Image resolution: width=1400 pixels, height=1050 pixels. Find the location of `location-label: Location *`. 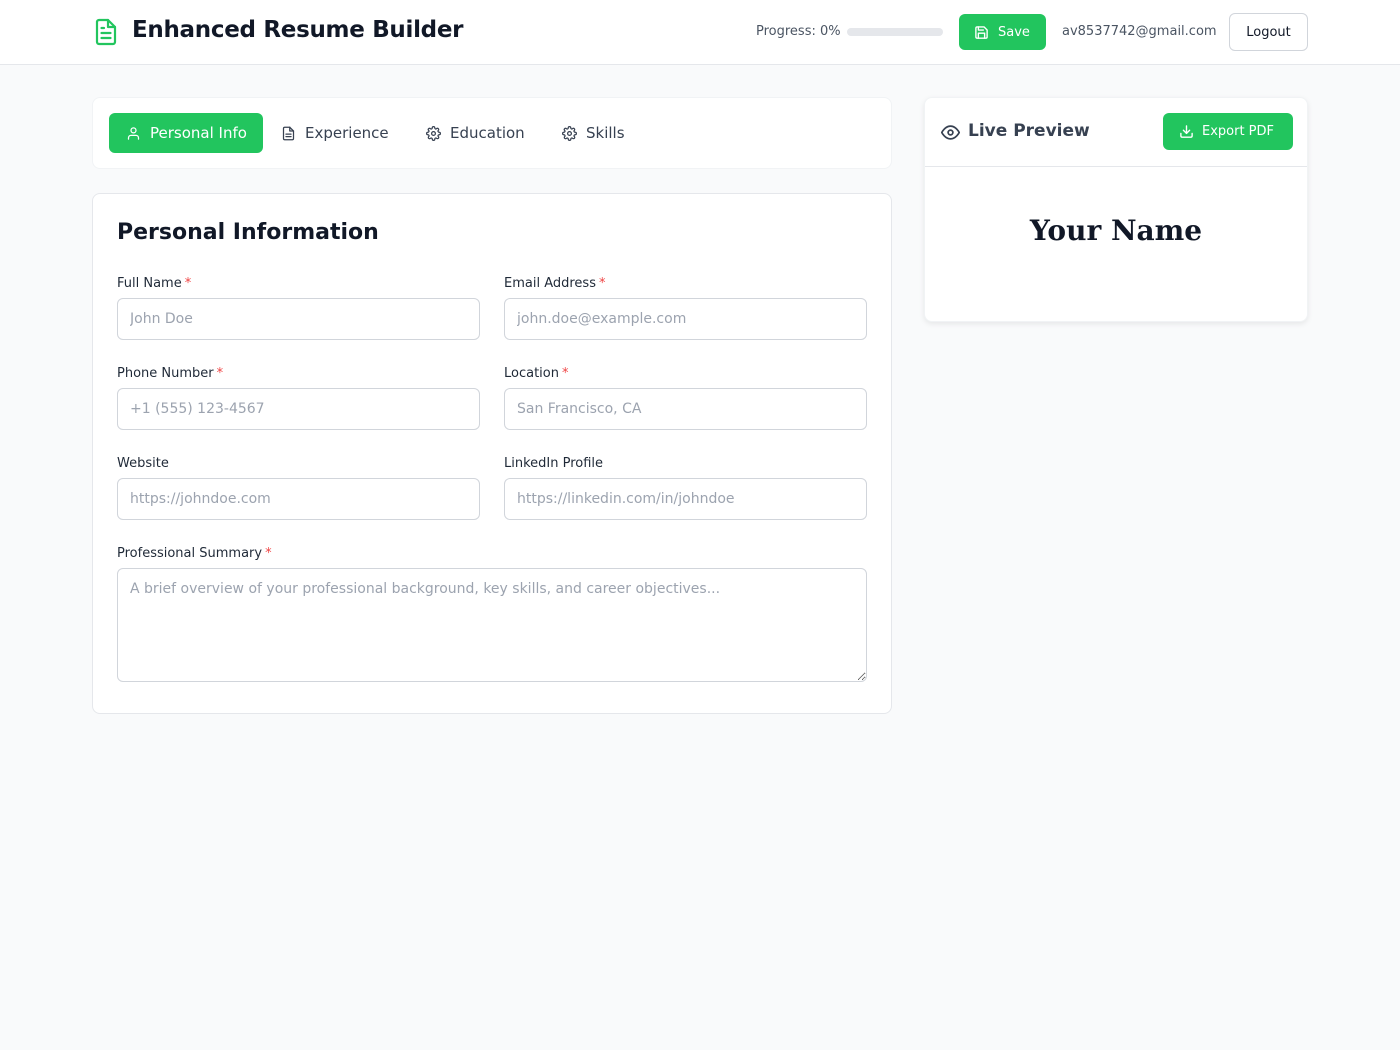

location-label: Location * is located at coordinates (536, 373).